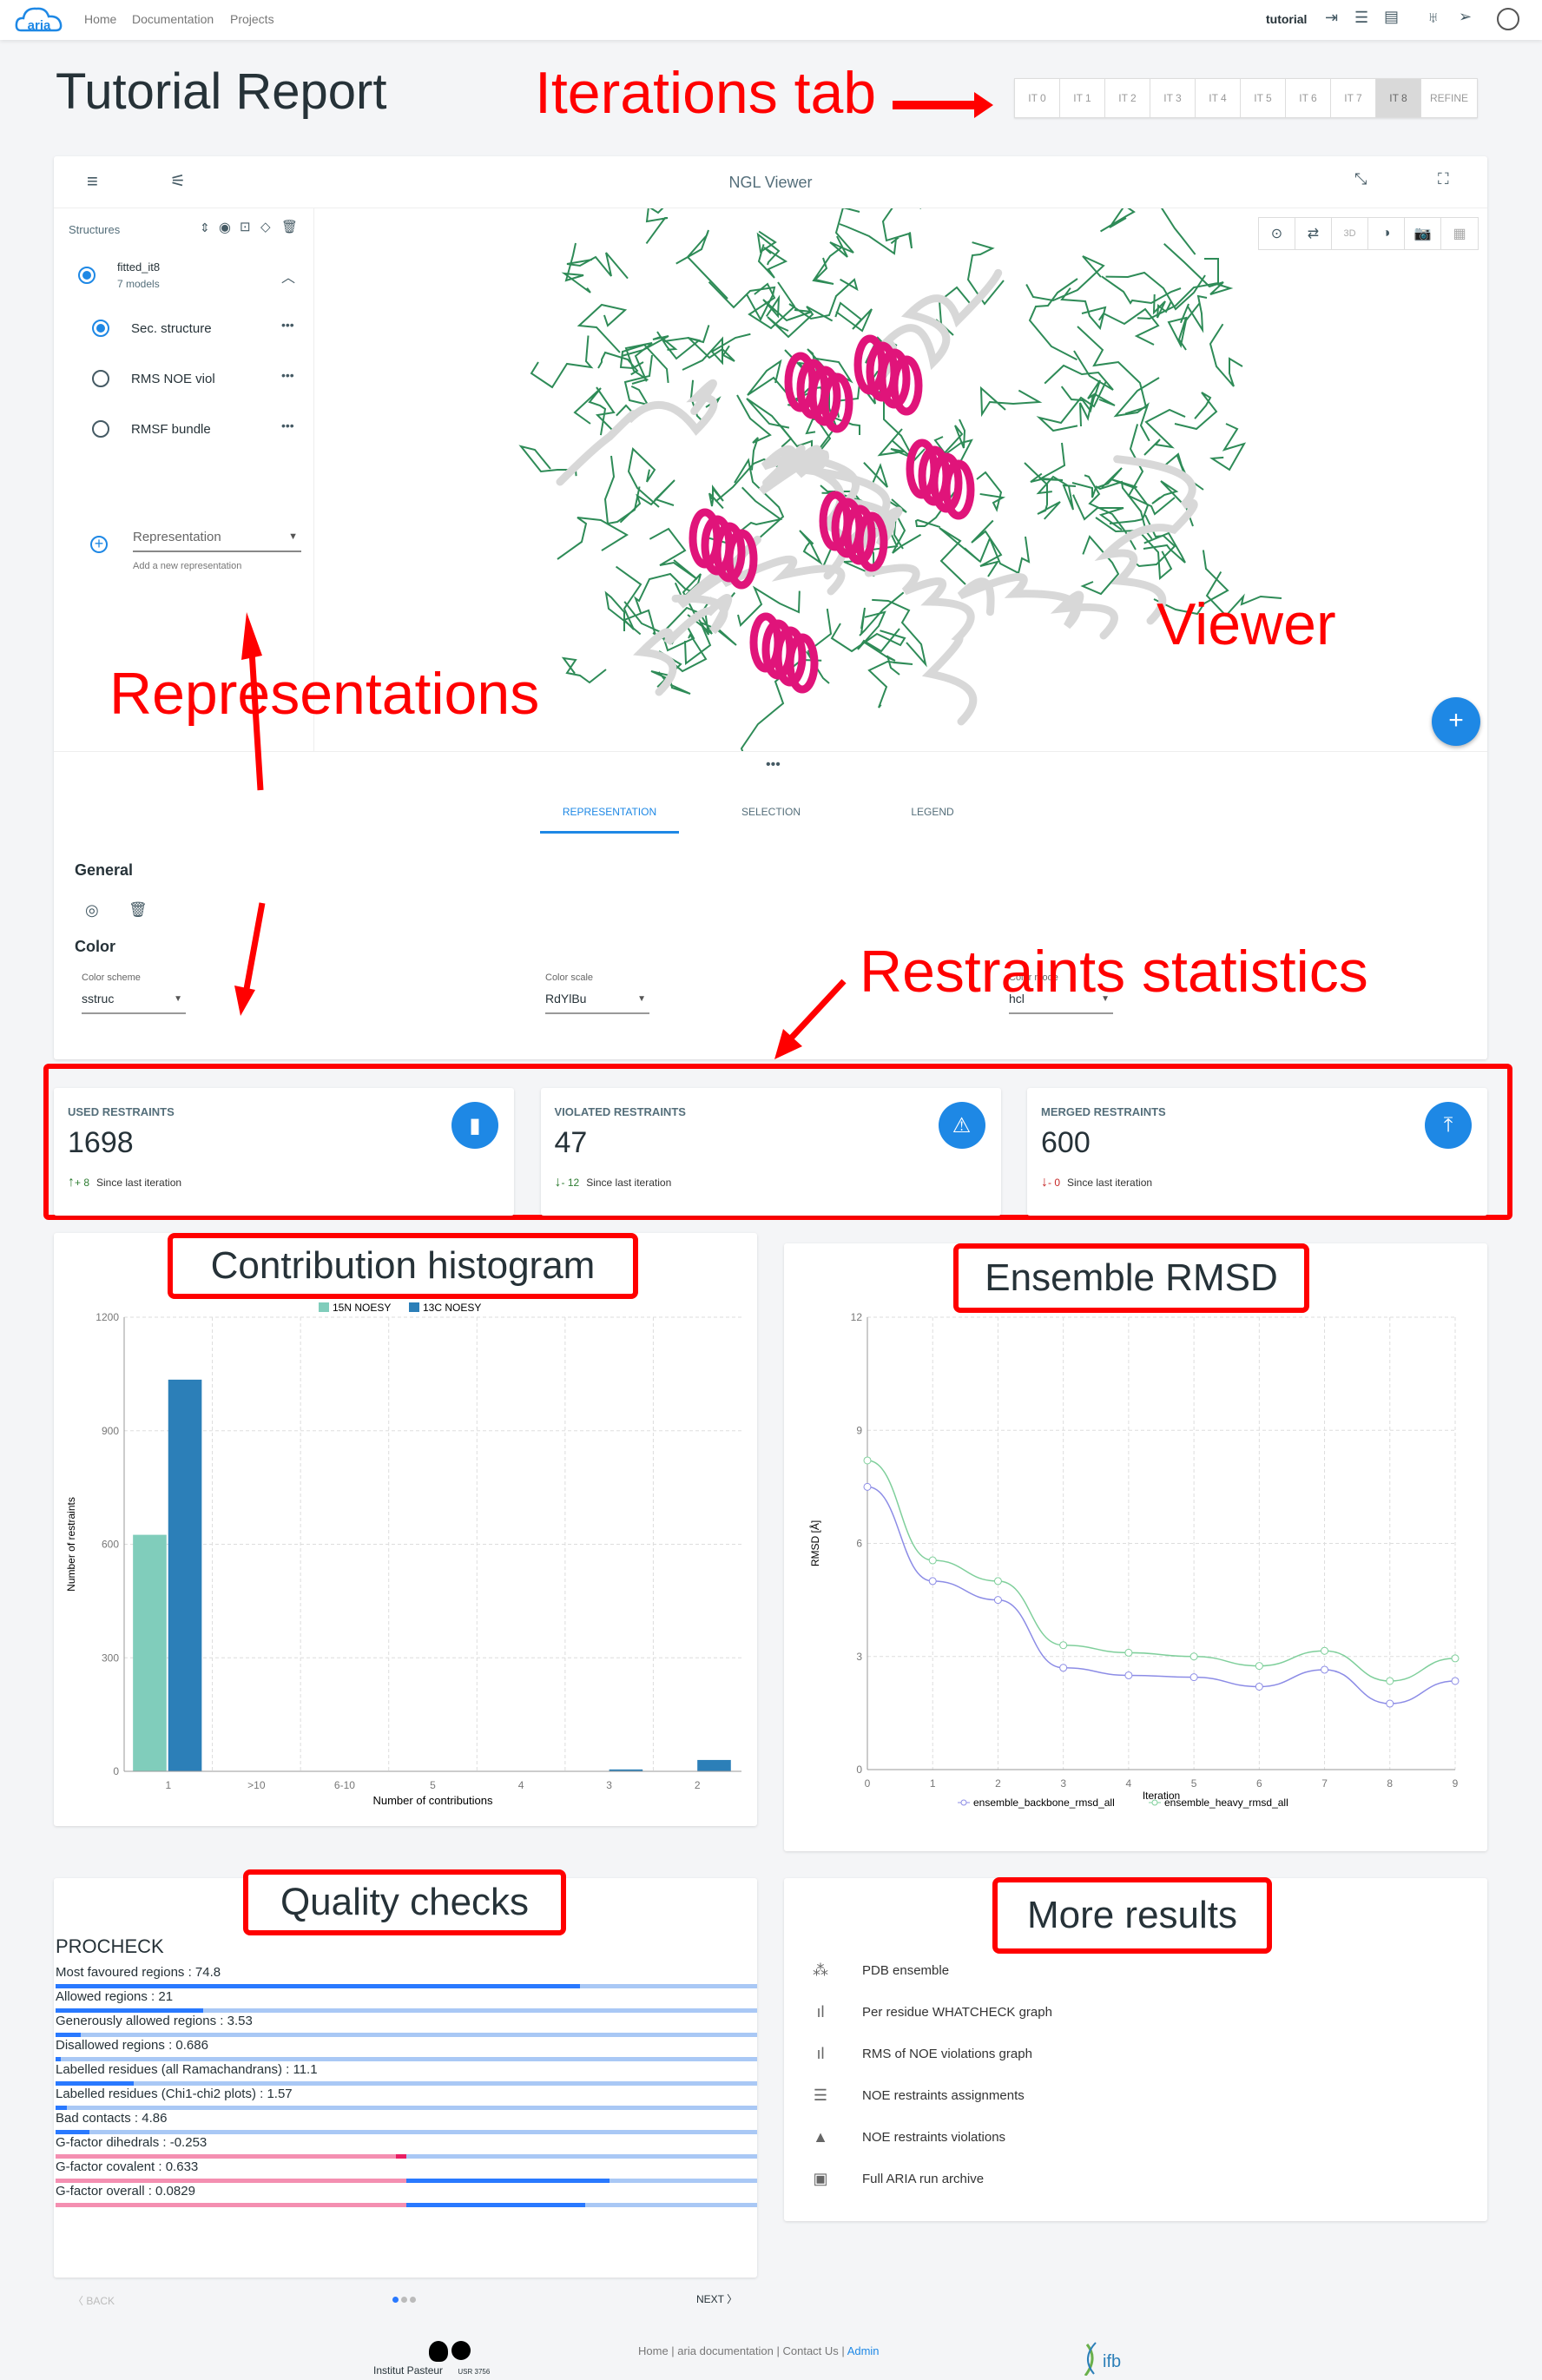  I want to click on footer-home: Home, so click(653, 2350).